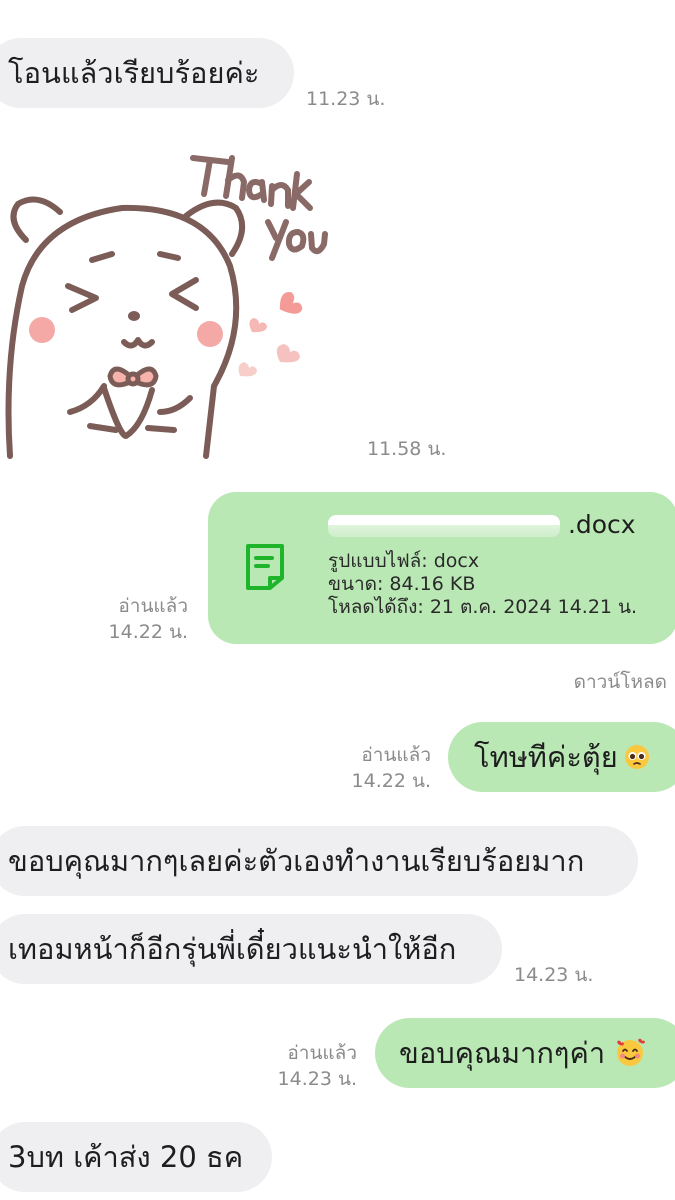  I want to click on message-text: เทอมหน้าก็อีกรุ่นพี่เดี๋ยวแนะนำให้อีก, so click(232, 948).